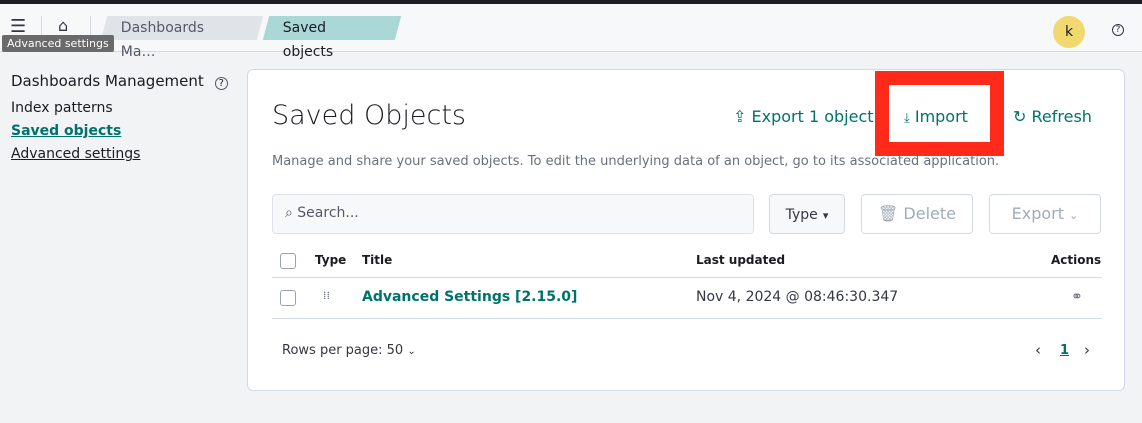 The image size is (1142, 423). I want to click on row-checkbox, so click(288, 298).